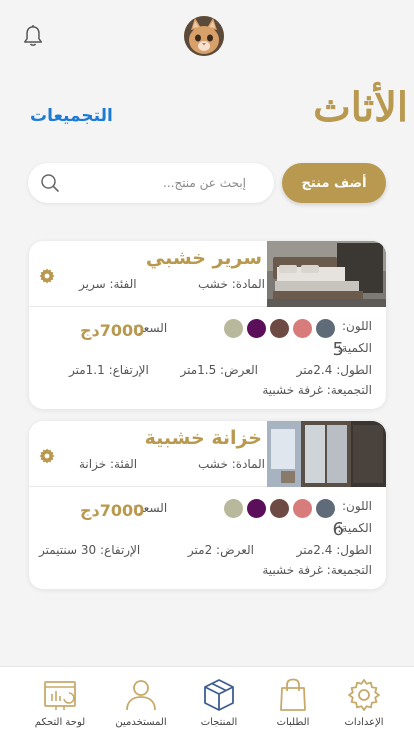 This screenshot has height=736, width=414. Describe the element at coordinates (338, 349) in the screenshot. I see `quantity-value: 5` at that location.